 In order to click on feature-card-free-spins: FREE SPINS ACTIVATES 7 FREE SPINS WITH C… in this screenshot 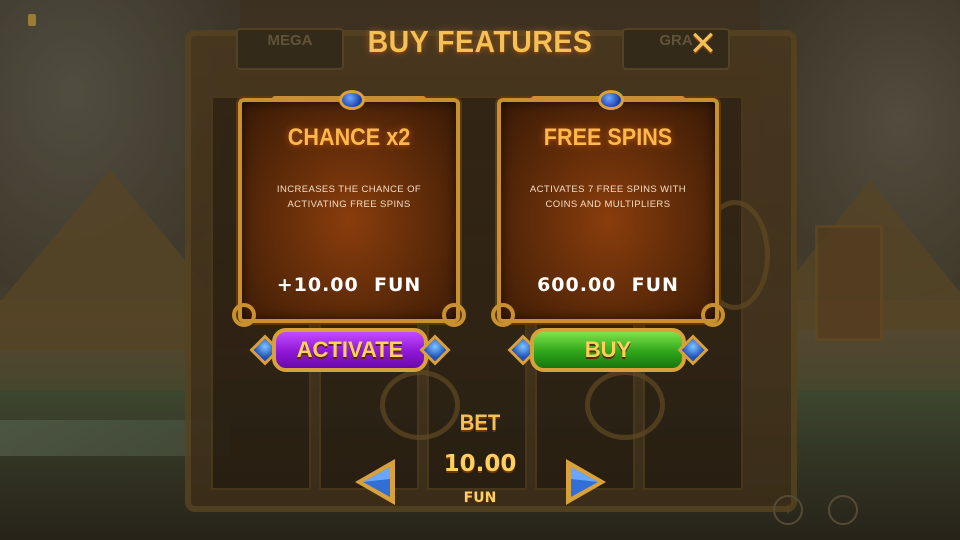, I will do `click(608, 208)`.